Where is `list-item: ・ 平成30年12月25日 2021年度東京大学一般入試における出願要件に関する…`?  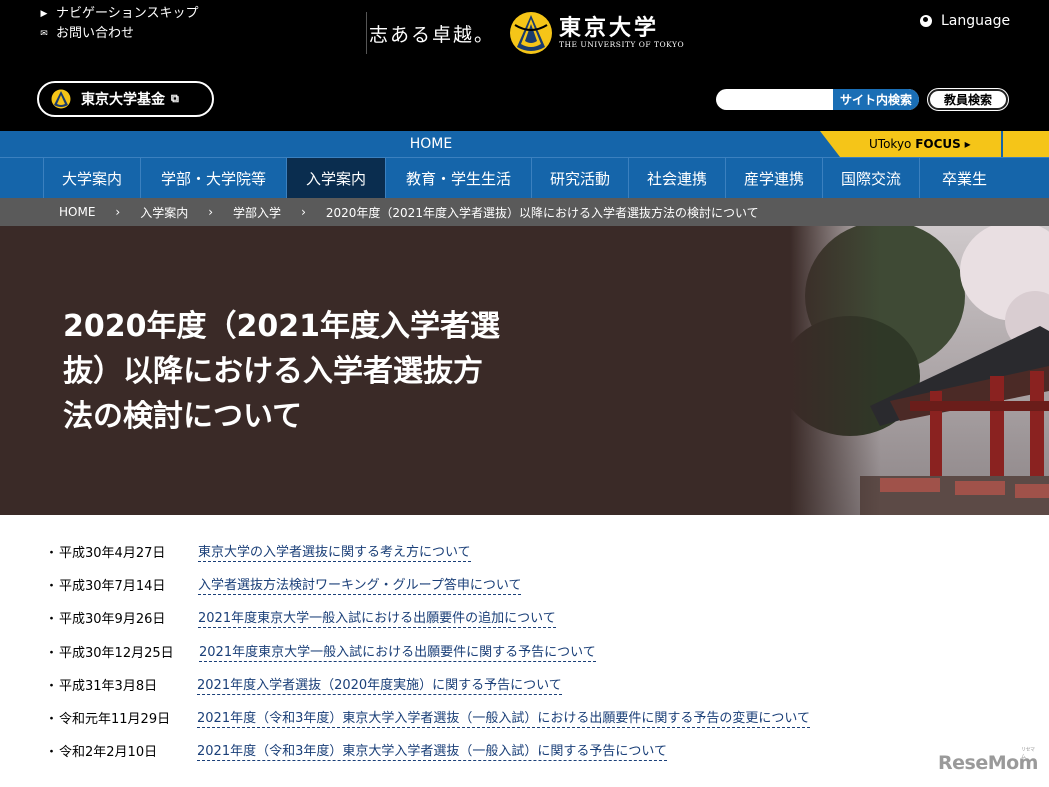
list-item: ・ 平成30年12月25日 2021年度東京大学一般入試における出願要件に関する… is located at coordinates (427, 651).